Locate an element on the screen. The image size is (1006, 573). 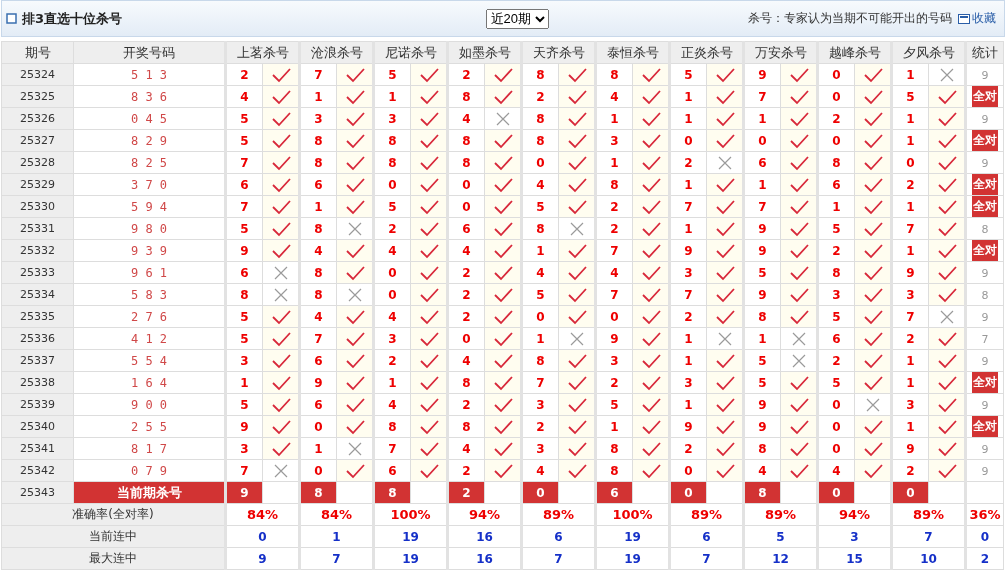
column-header: 夕风杀号 is located at coordinates (928, 52).